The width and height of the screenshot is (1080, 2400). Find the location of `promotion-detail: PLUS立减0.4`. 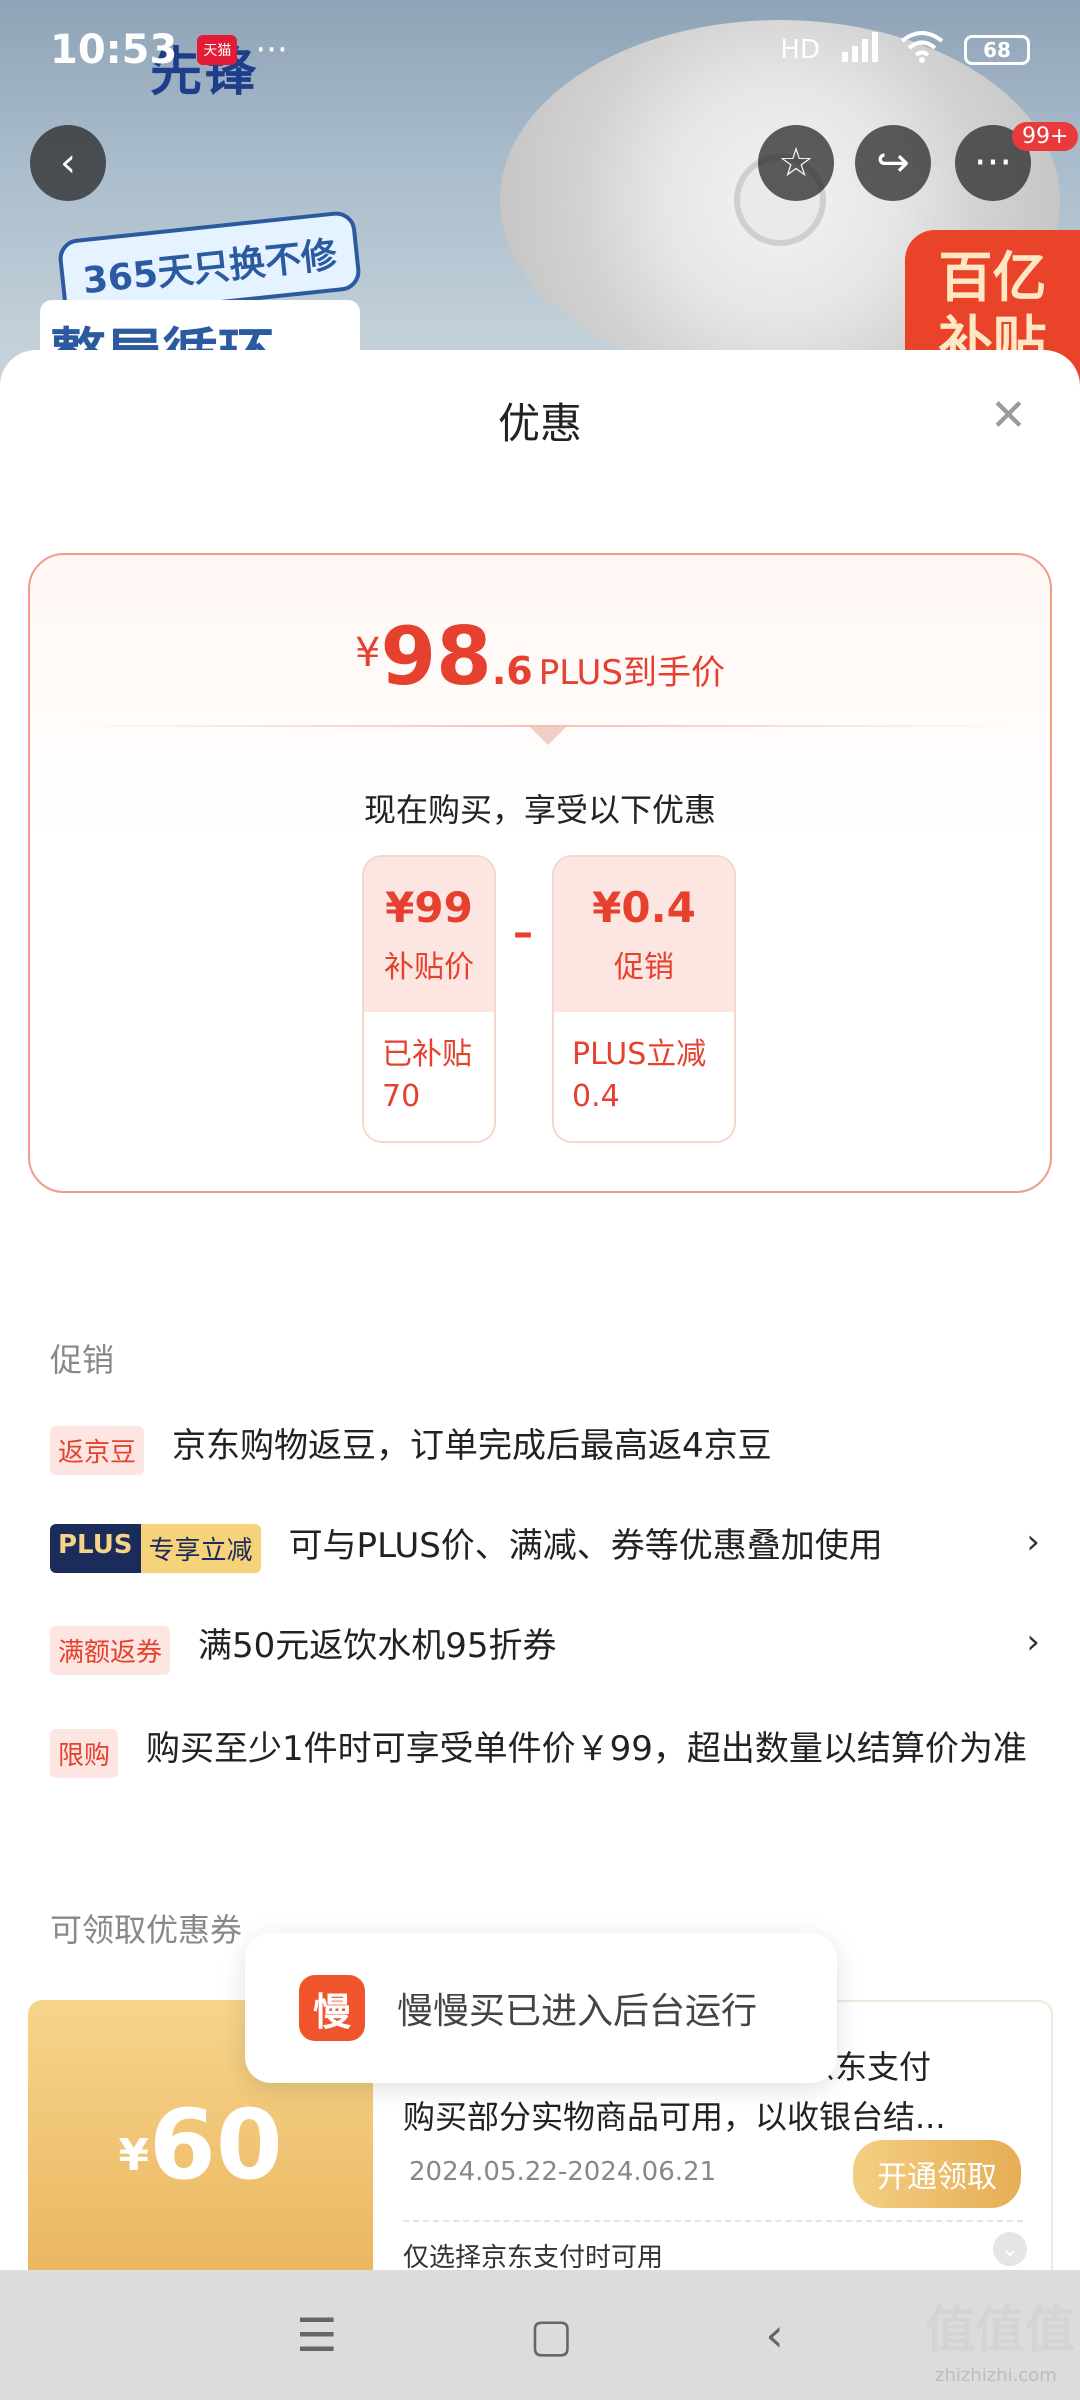

promotion-detail: PLUS立减0.4 is located at coordinates (639, 1075).